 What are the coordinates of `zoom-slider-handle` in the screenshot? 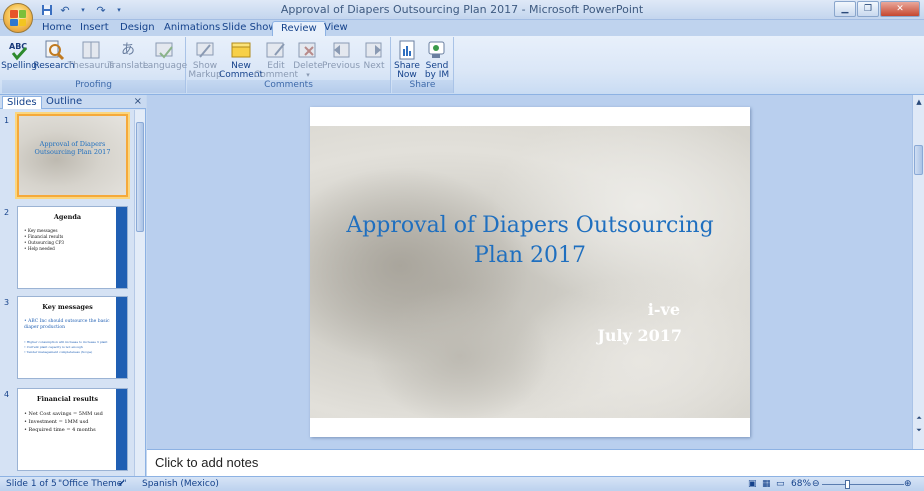 It's located at (847, 484).